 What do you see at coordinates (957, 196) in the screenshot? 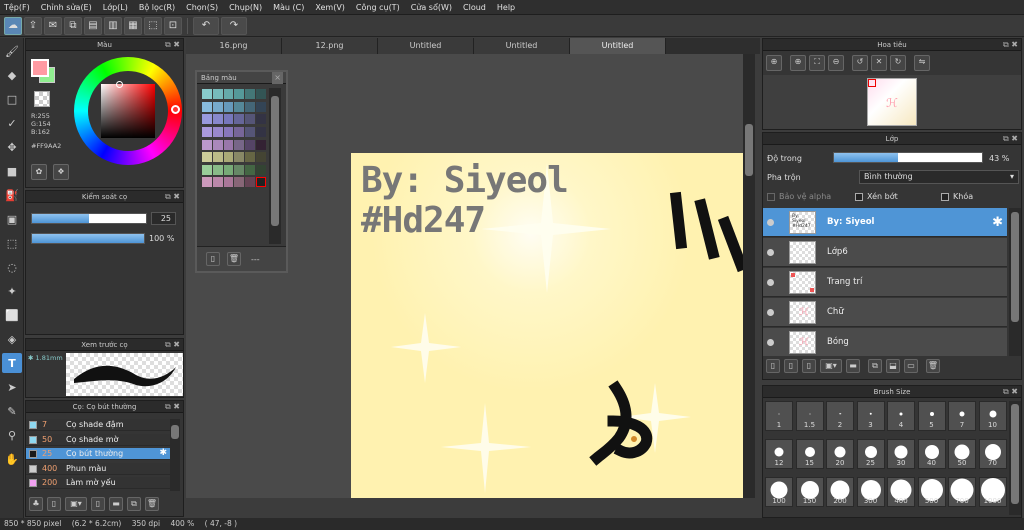
I see `lock-option: Khóa` at bounding box center [957, 196].